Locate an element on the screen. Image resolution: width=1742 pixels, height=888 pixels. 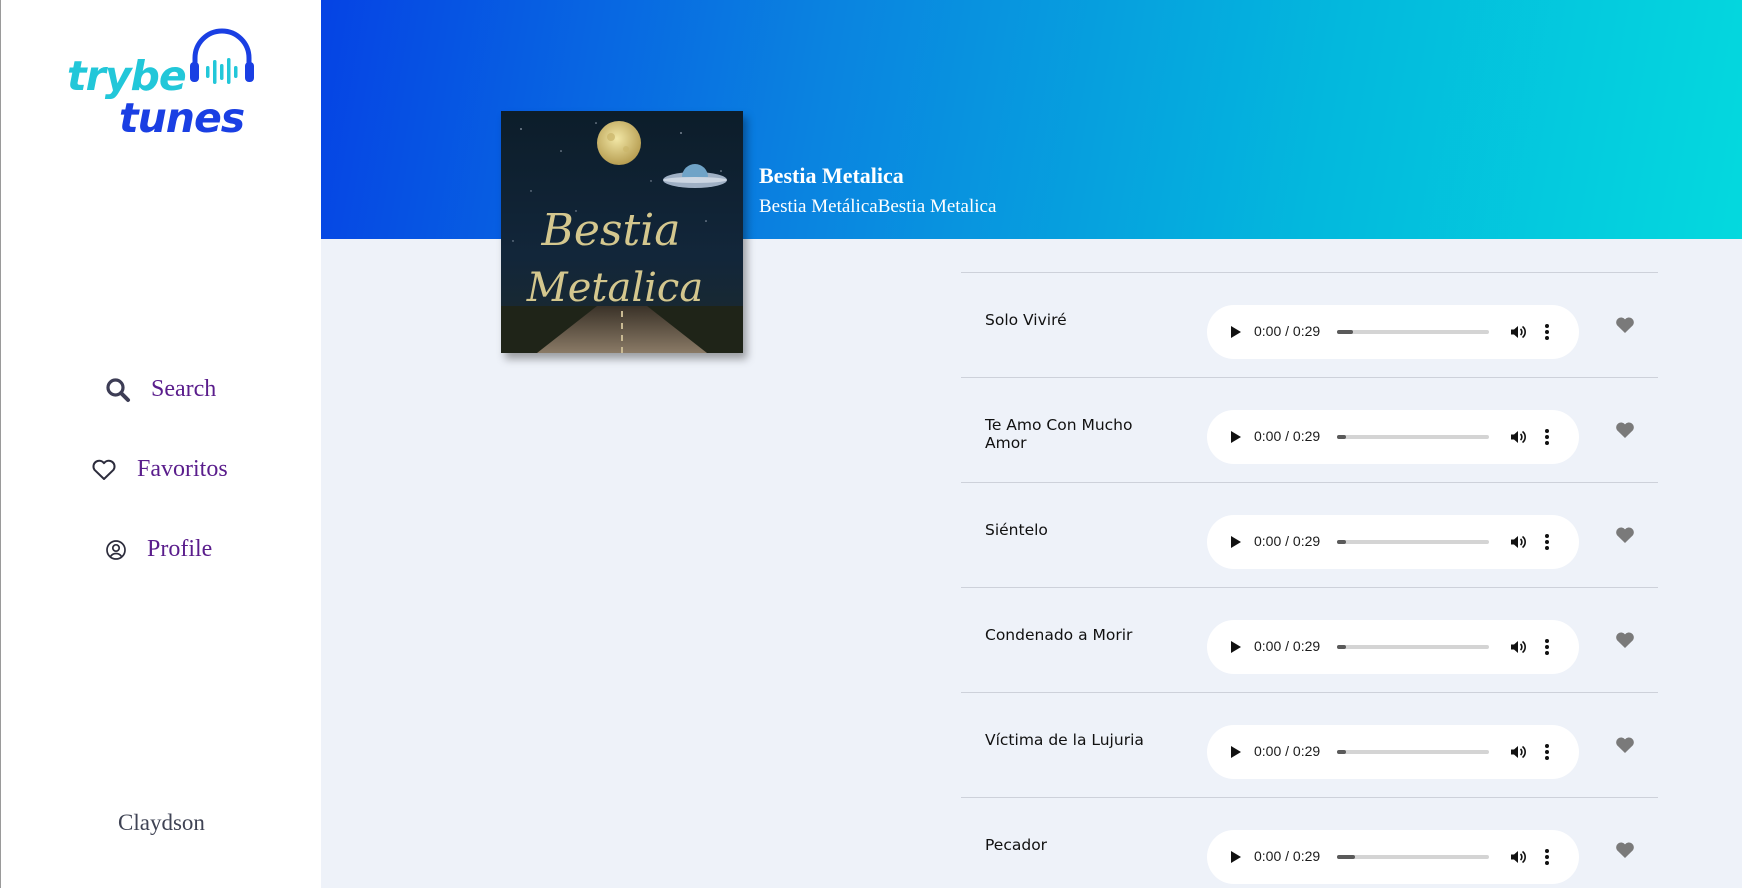
track-row: Solo Viviré 0:00 / 0:29 is located at coordinates (1309, 324).